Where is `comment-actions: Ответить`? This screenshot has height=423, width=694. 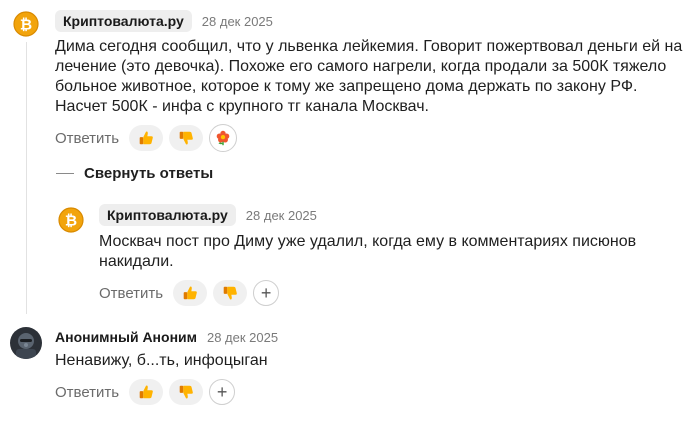
comment-actions: Ответить is located at coordinates (146, 138).